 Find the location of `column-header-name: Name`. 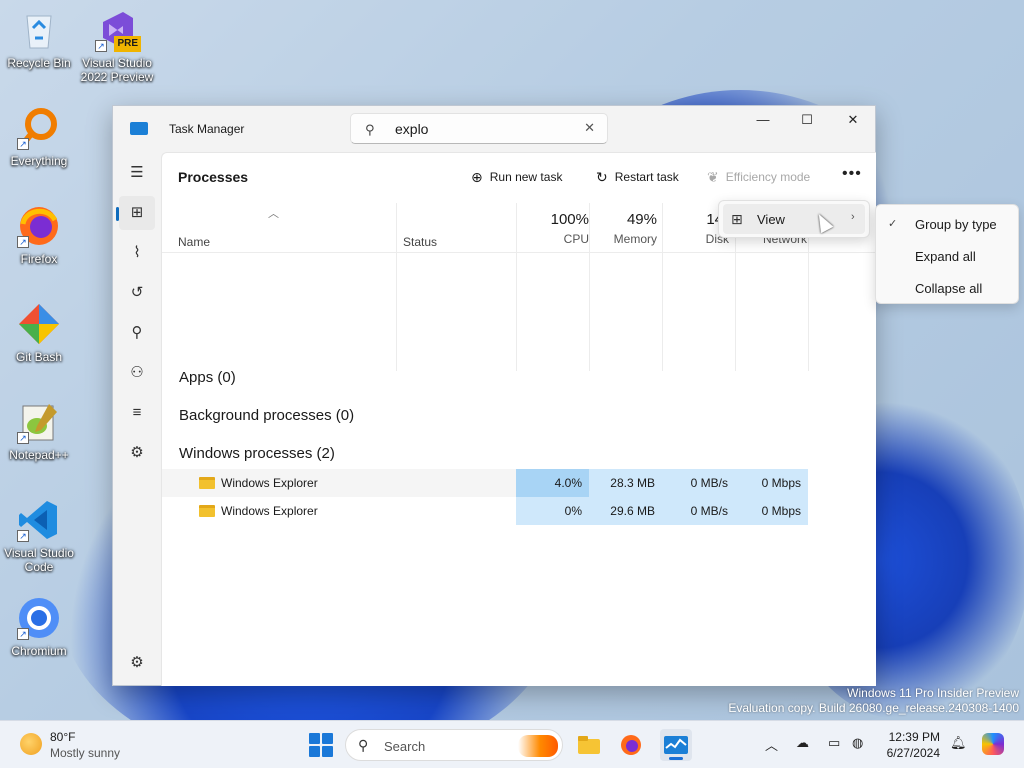

column-header-name: Name is located at coordinates (194, 242).